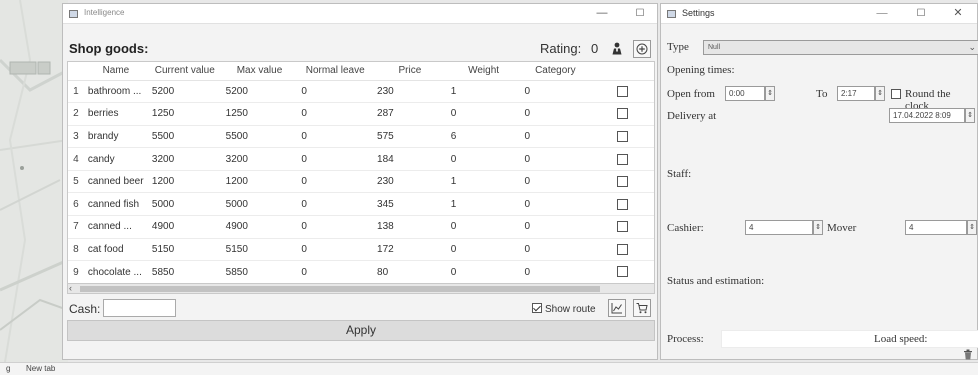  What do you see at coordinates (537, 308) in the screenshot?
I see `show-route-checkmark` at bounding box center [537, 308].